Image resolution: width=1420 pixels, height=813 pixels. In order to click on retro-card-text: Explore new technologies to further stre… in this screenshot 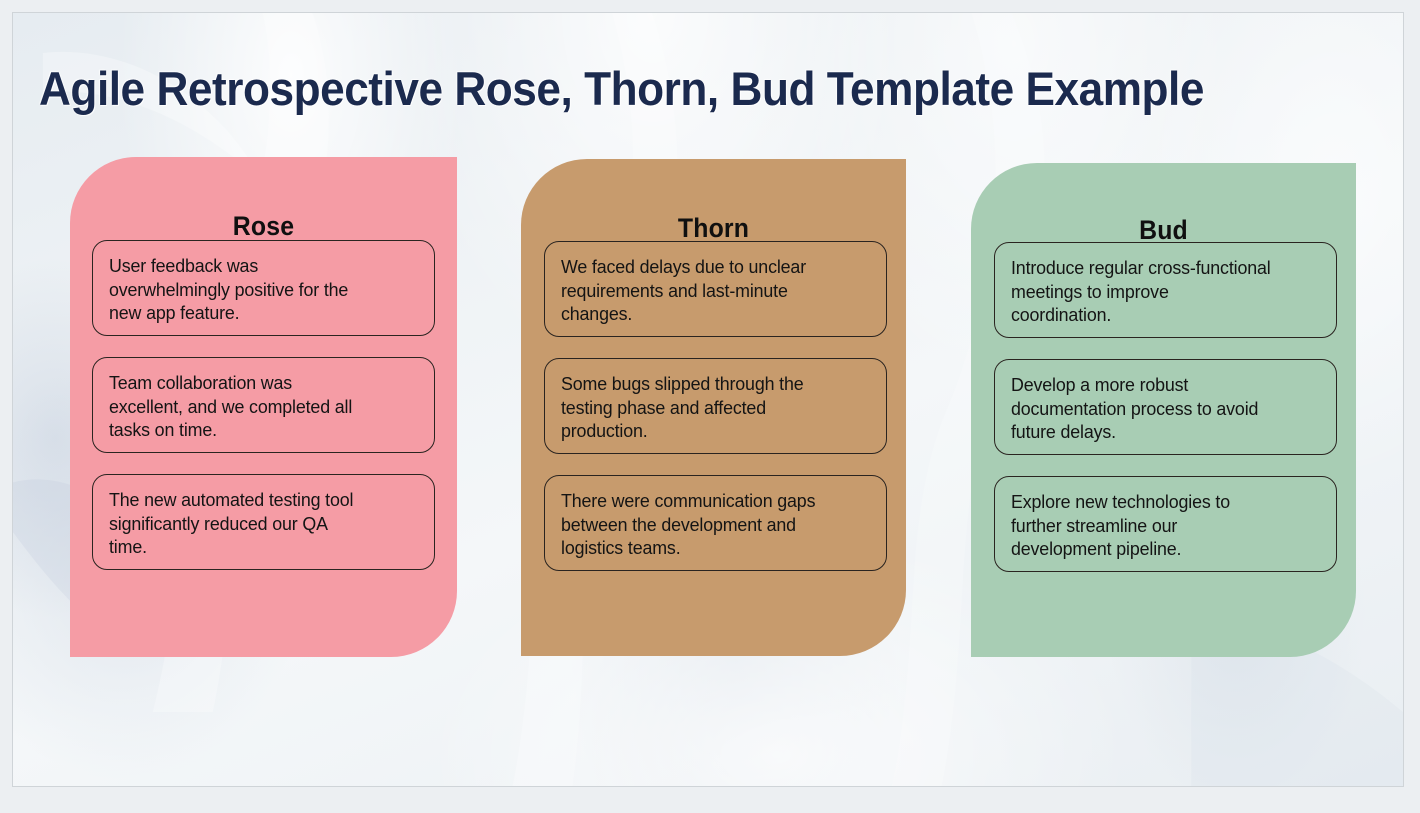, I will do `click(1120, 525)`.